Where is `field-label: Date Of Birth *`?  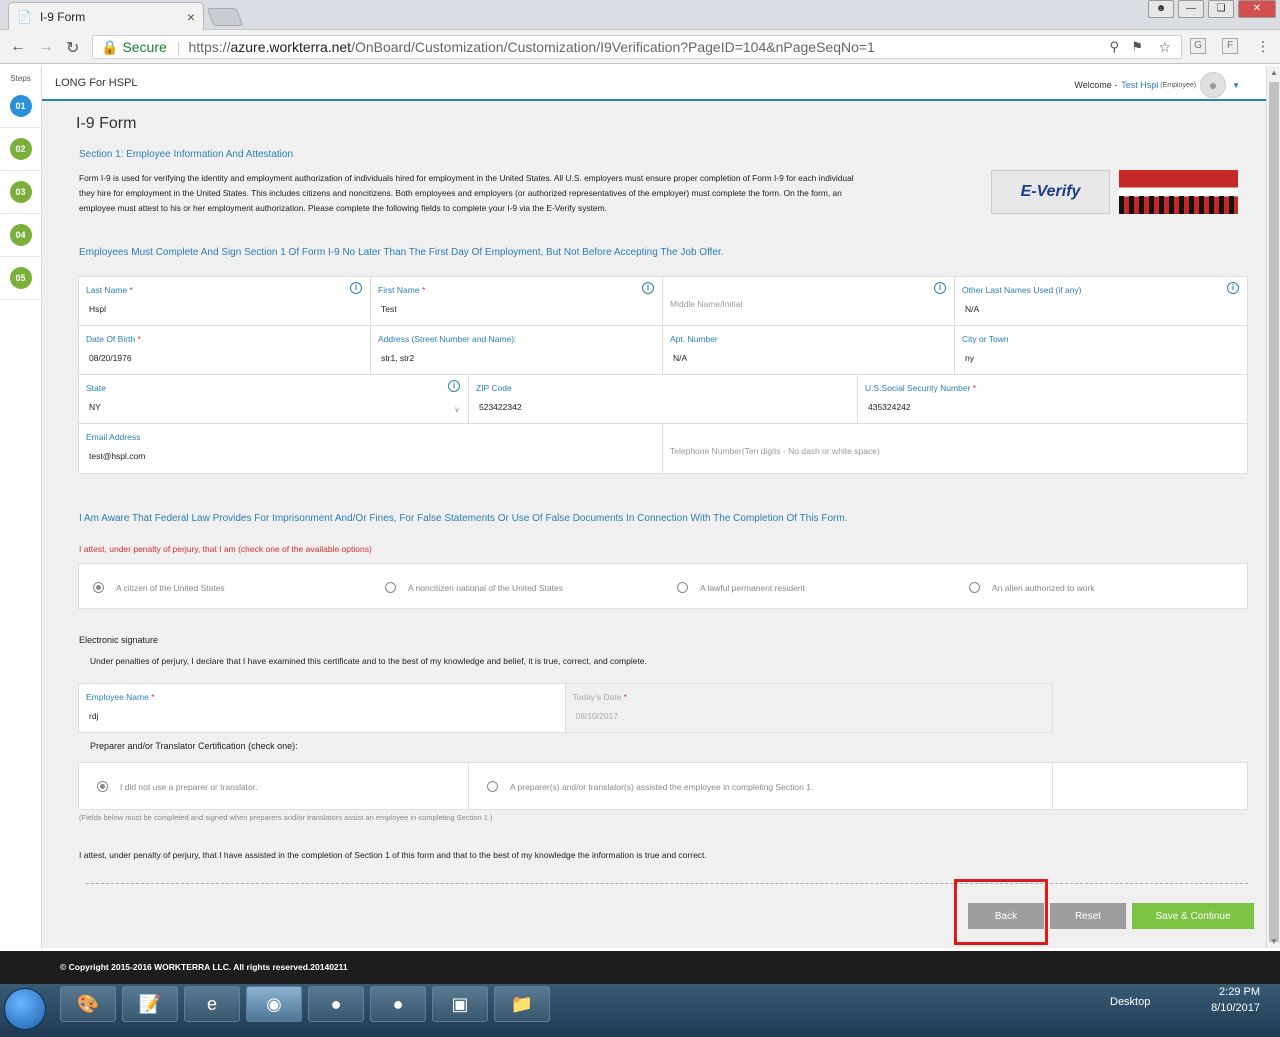
field-label: Date Of Birth * is located at coordinates (224, 339).